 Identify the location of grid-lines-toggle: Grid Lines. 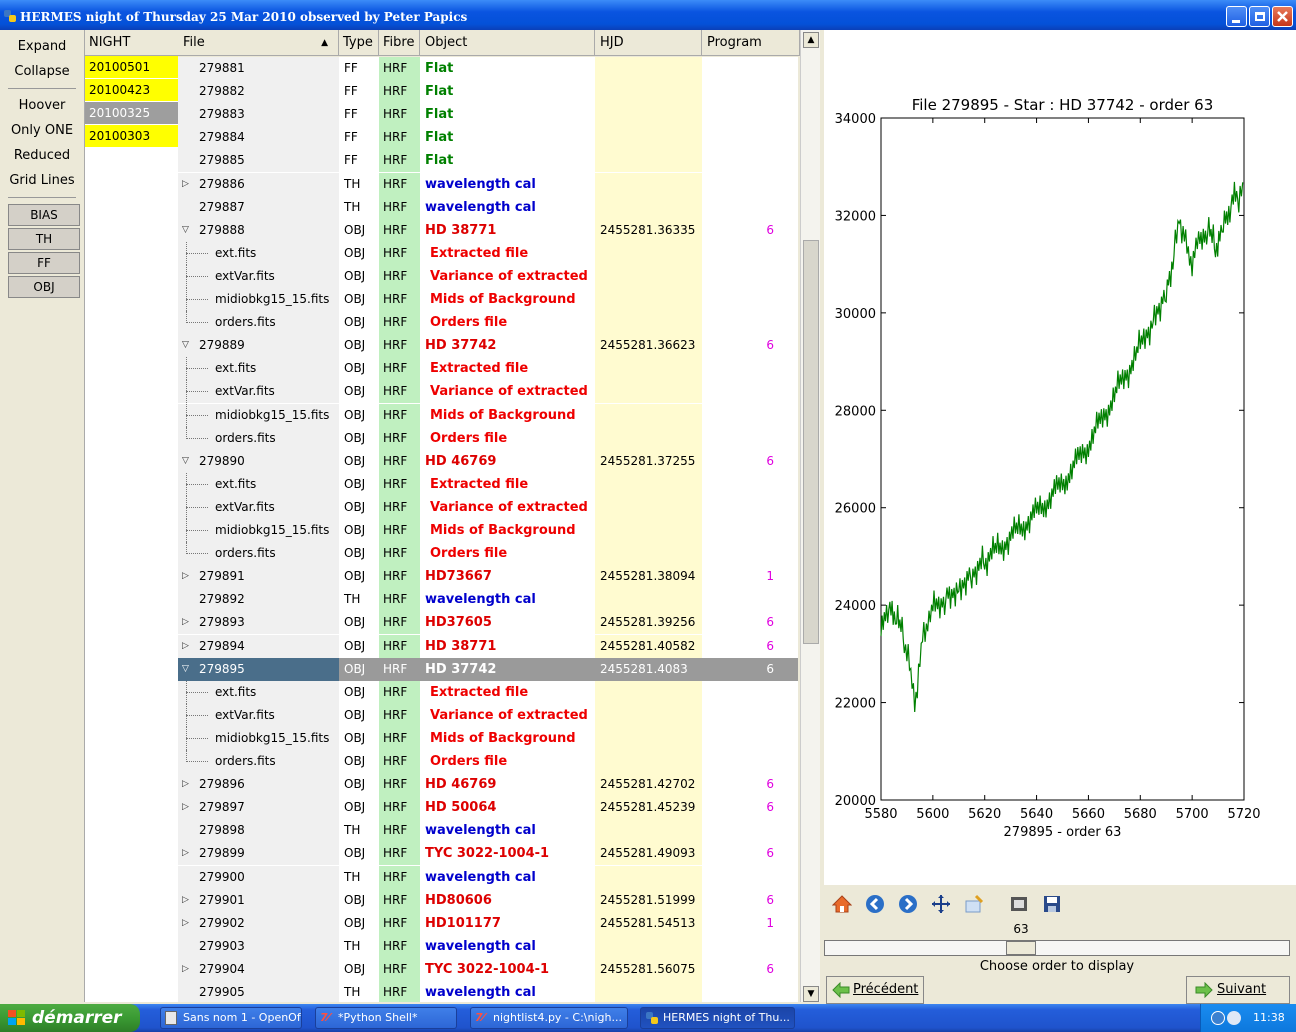
(42, 180).